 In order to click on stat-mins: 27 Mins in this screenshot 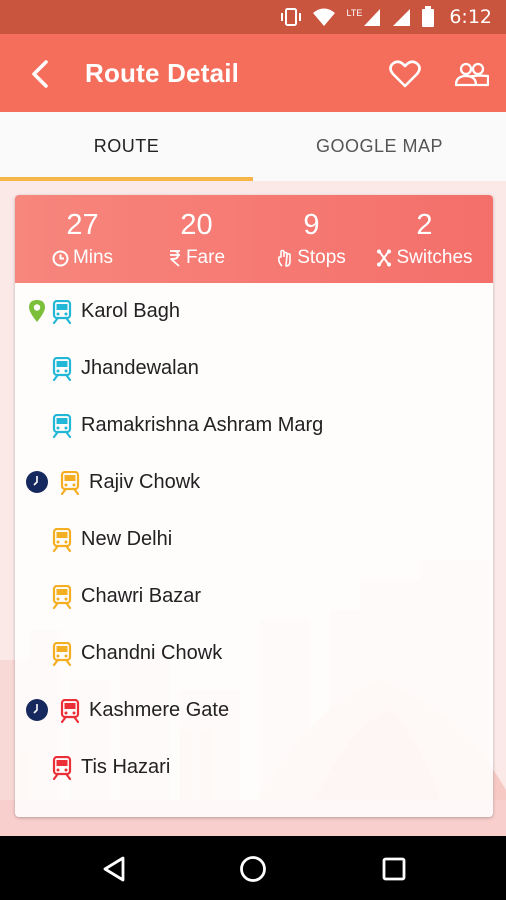, I will do `click(82, 239)`.